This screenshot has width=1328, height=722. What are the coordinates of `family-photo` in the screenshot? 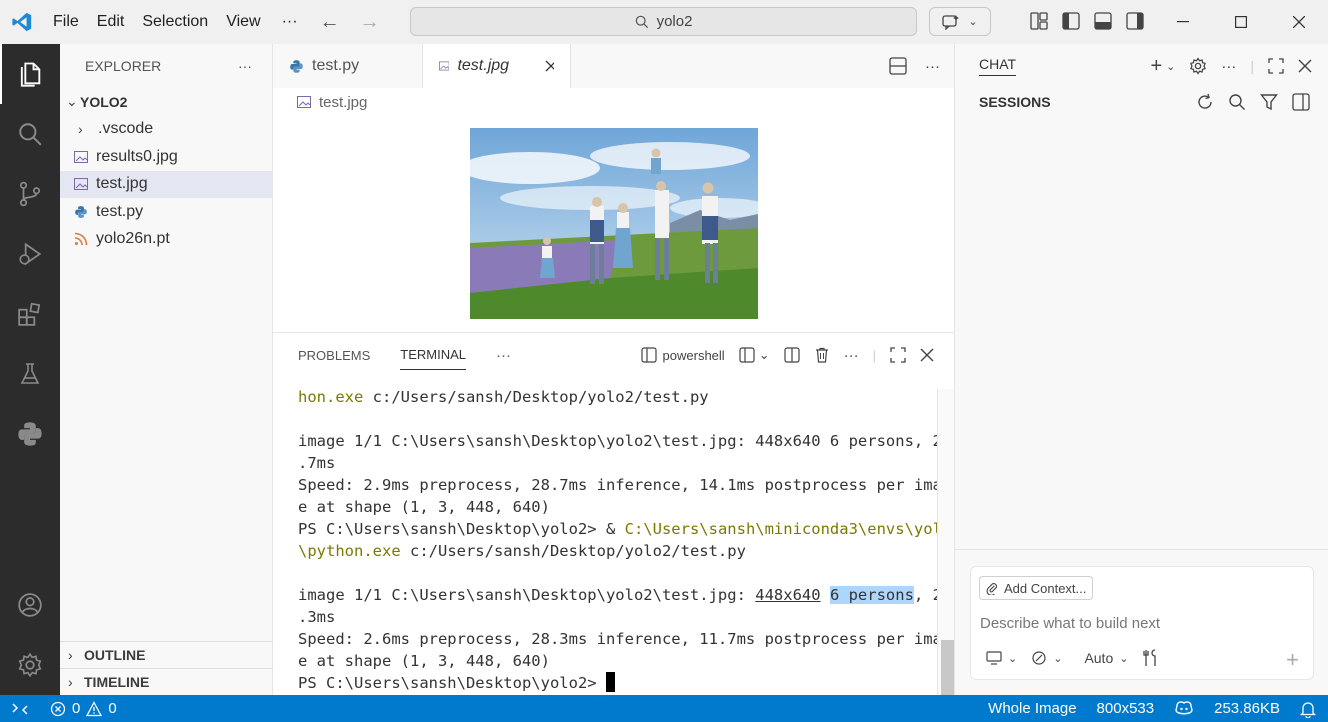 It's located at (614, 223).